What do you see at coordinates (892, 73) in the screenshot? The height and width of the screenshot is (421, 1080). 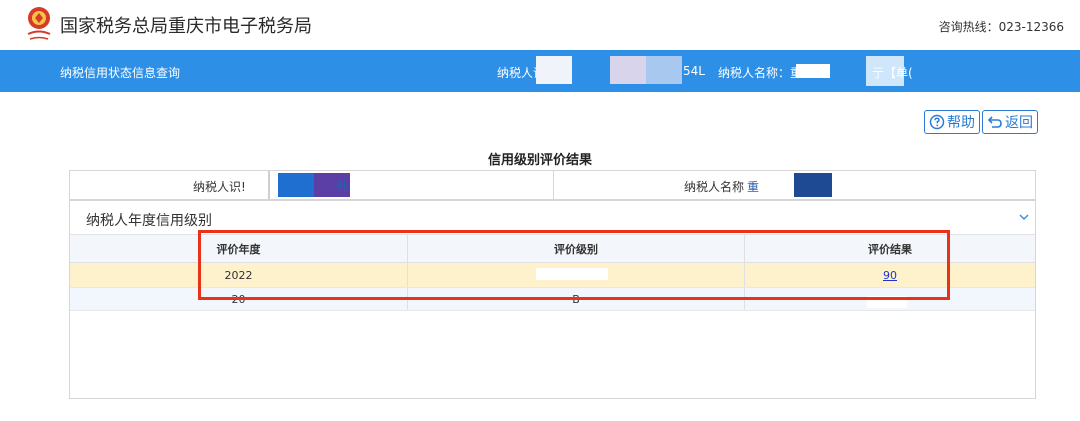 I see `taxpayer-name-value: 亍【单(` at bounding box center [892, 73].